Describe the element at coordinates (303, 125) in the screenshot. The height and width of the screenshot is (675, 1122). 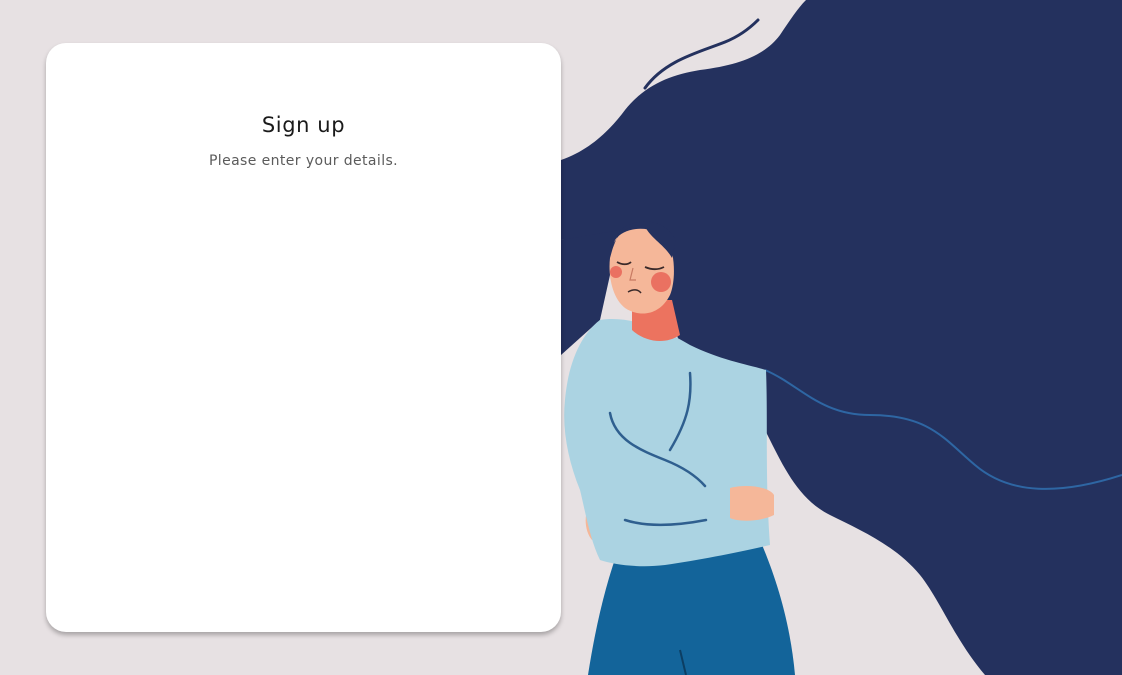
I see `page-title: Sign up` at that location.